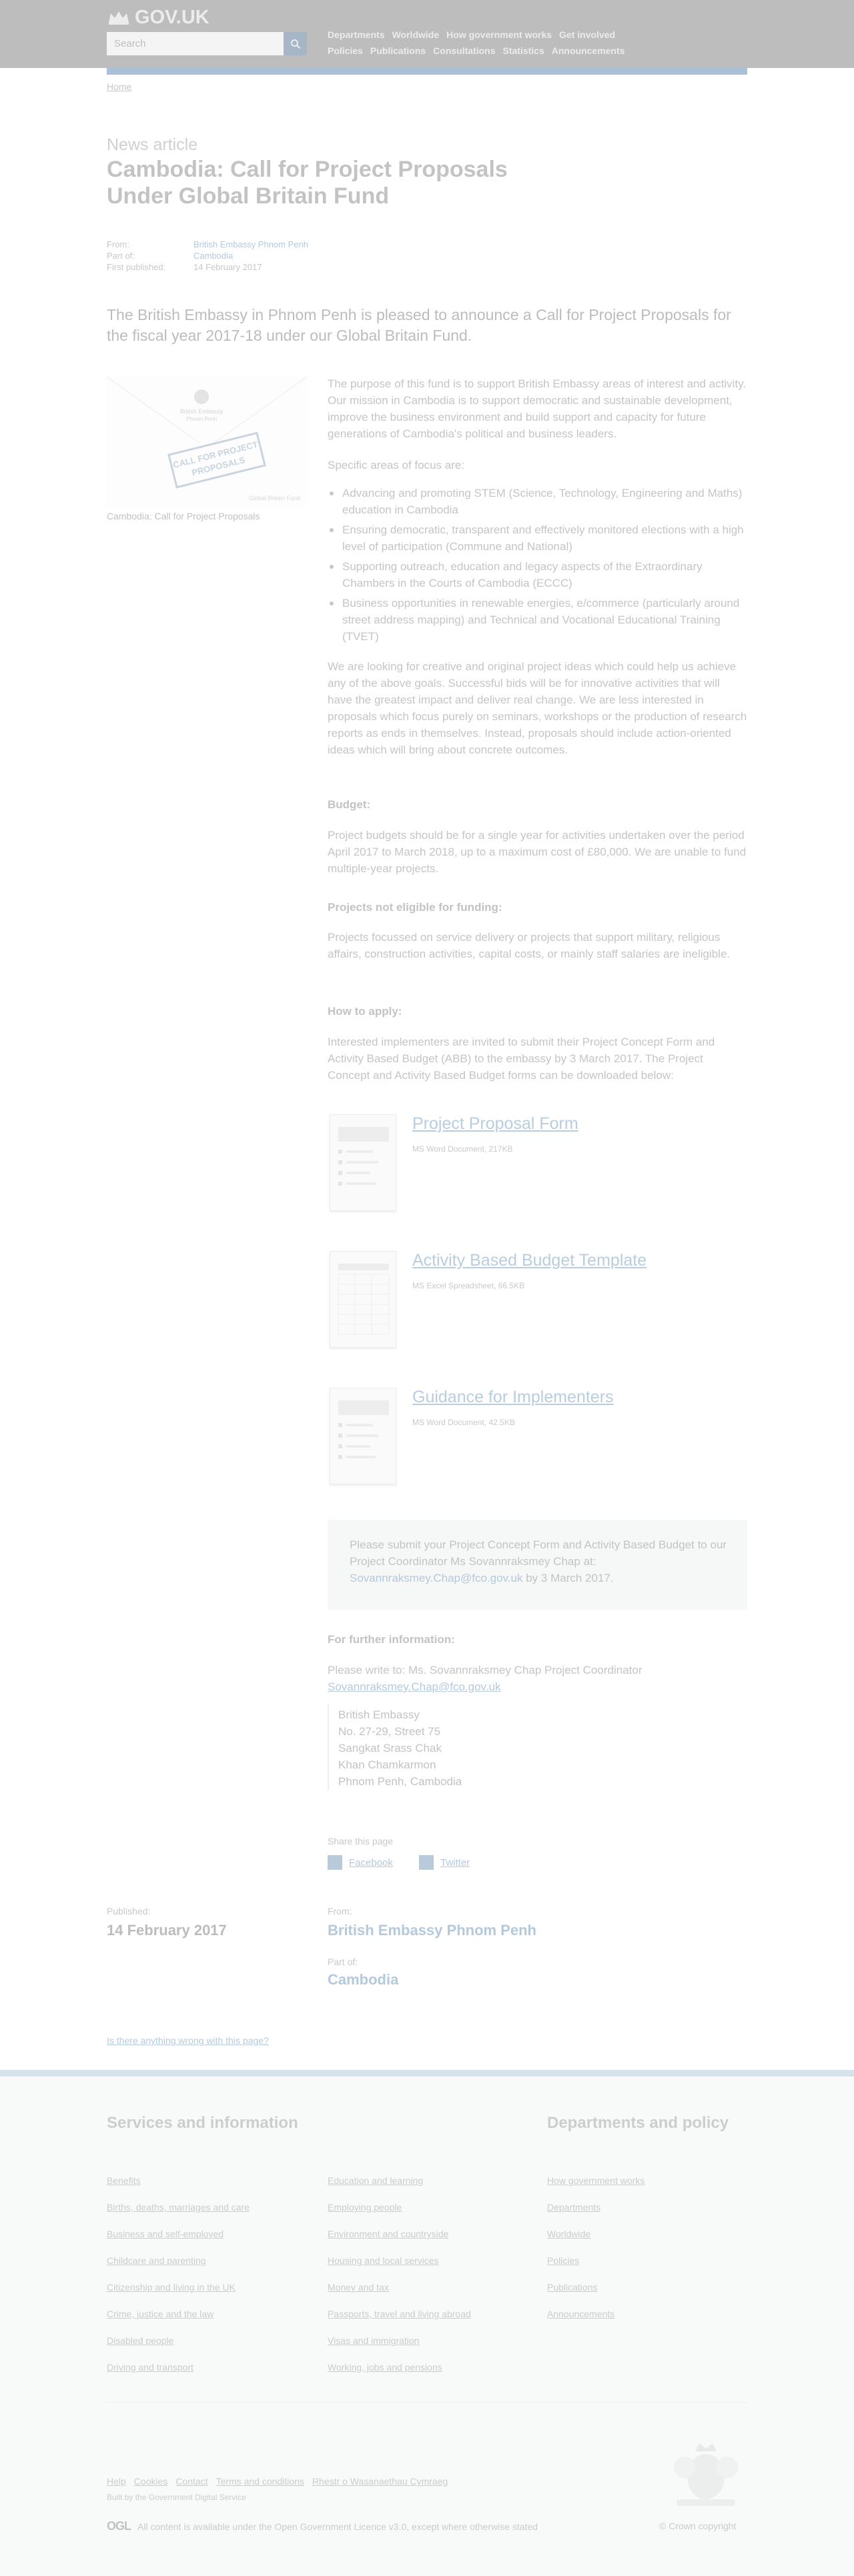 The image size is (854, 2576). I want to click on govuk-logo: GOV.UK, so click(158, 17).